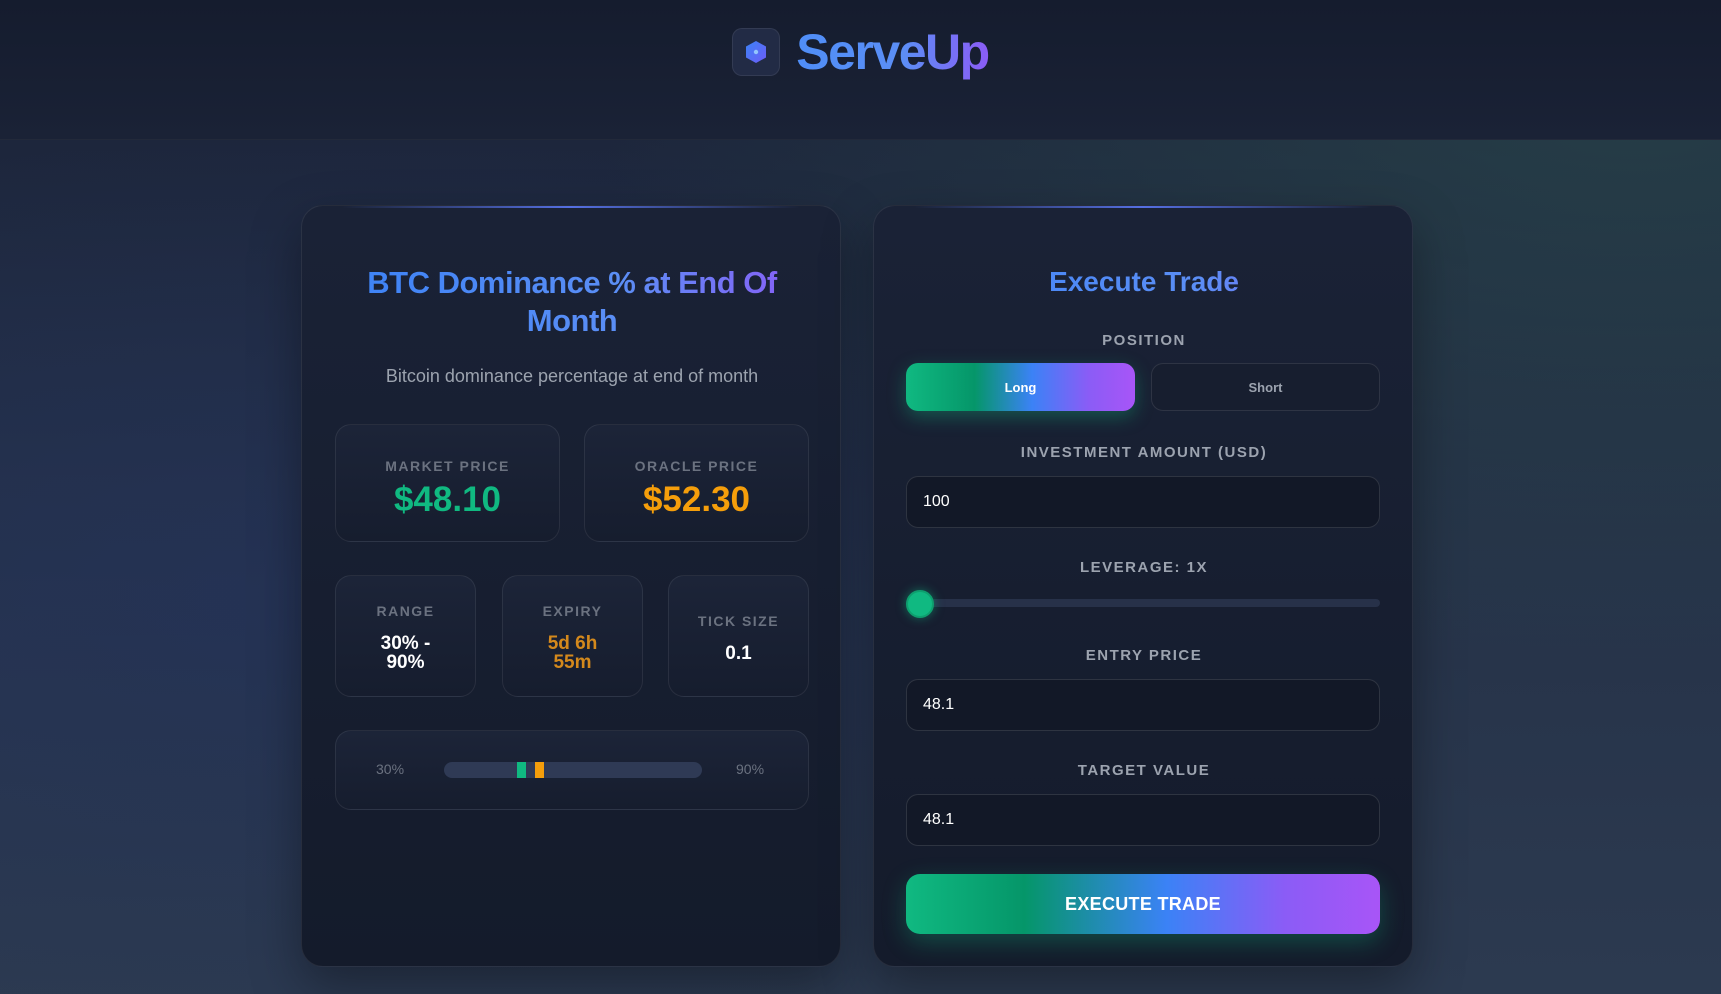 The width and height of the screenshot is (1721, 994). Describe the element at coordinates (750, 769) in the screenshot. I see `range-max-label: 90%` at that location.